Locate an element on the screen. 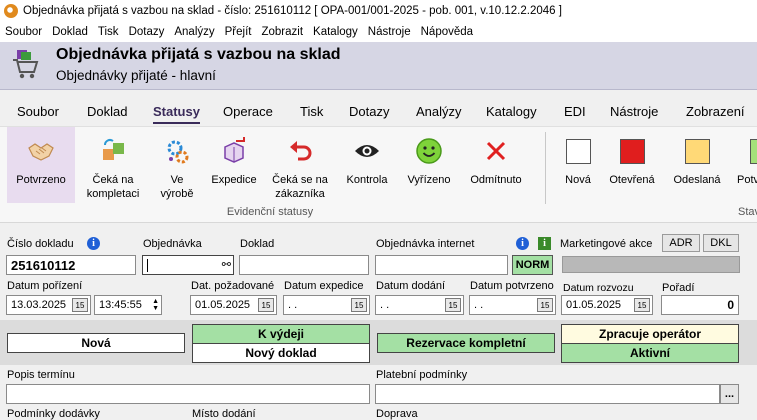 The width and height of the screenshot is (757, 420). box-arrow-icon is located at coordinates (234, 151).